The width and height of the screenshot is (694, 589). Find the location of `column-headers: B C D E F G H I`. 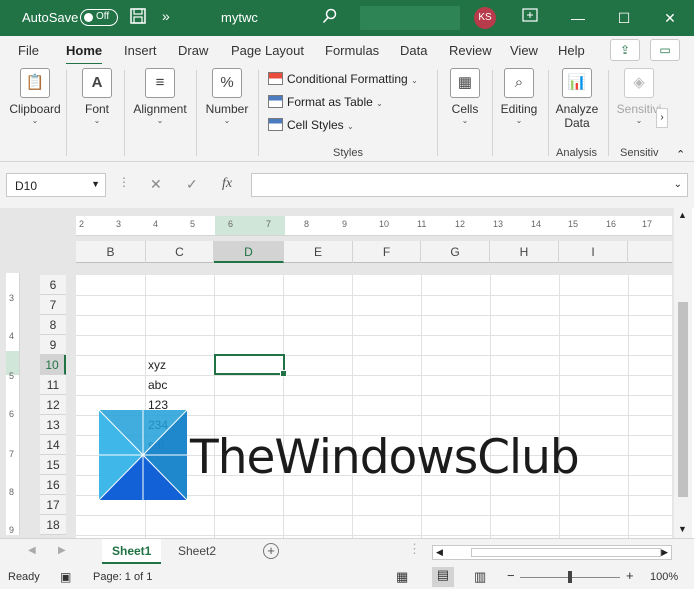

column-headers: B C D E F G H I is located at coordinates (374, 252).